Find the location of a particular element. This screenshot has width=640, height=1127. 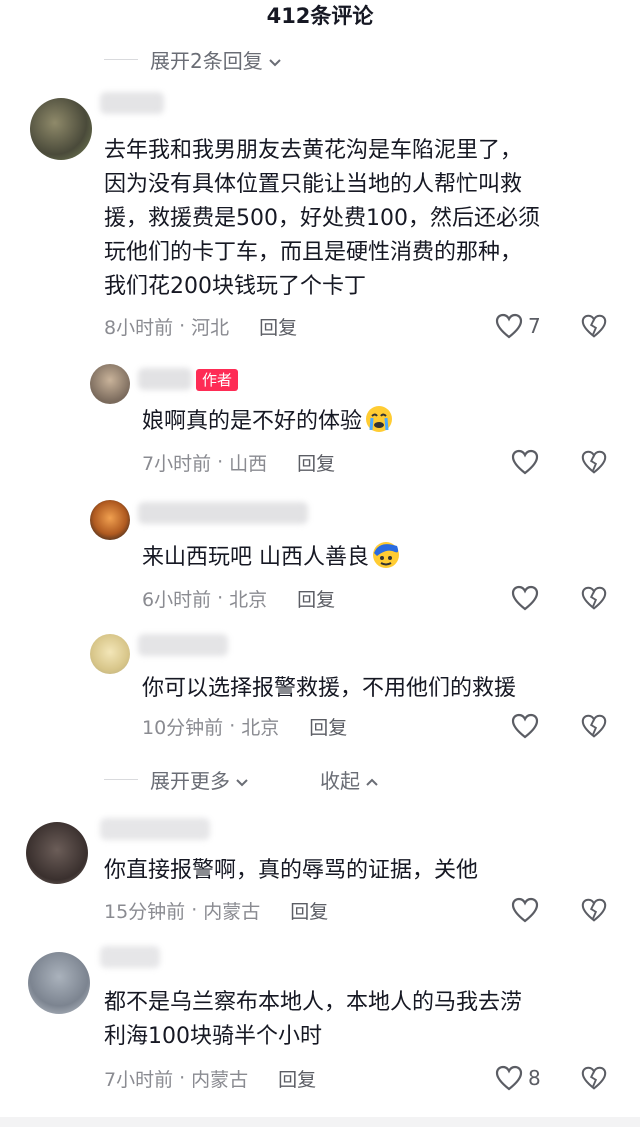

comment-meta: 10分钟前 · 北京 回复 is located at coordinates (244, 726).